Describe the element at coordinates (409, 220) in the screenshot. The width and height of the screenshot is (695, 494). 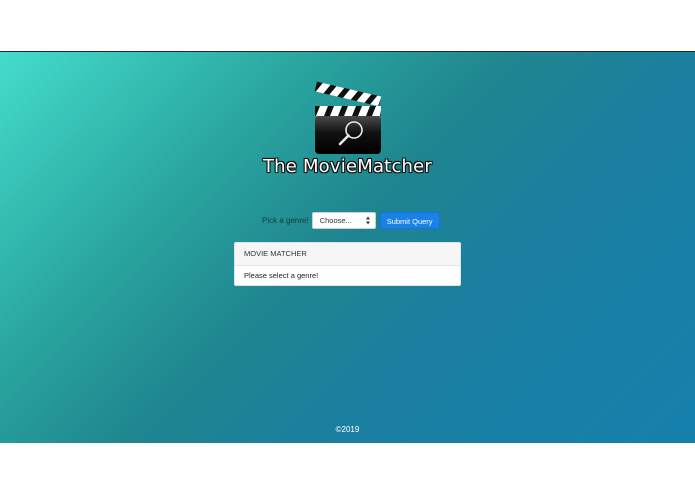
I see `submit-query-button: Submit Query` at that location.